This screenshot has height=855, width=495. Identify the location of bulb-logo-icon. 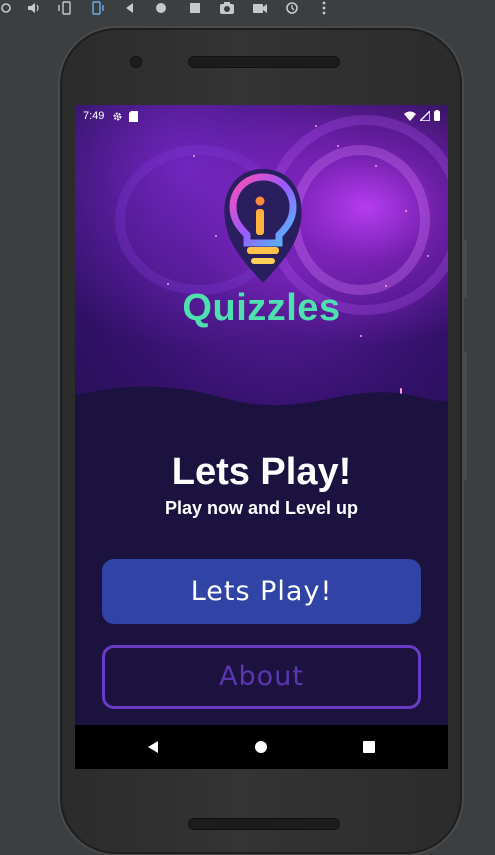
(263, 225).